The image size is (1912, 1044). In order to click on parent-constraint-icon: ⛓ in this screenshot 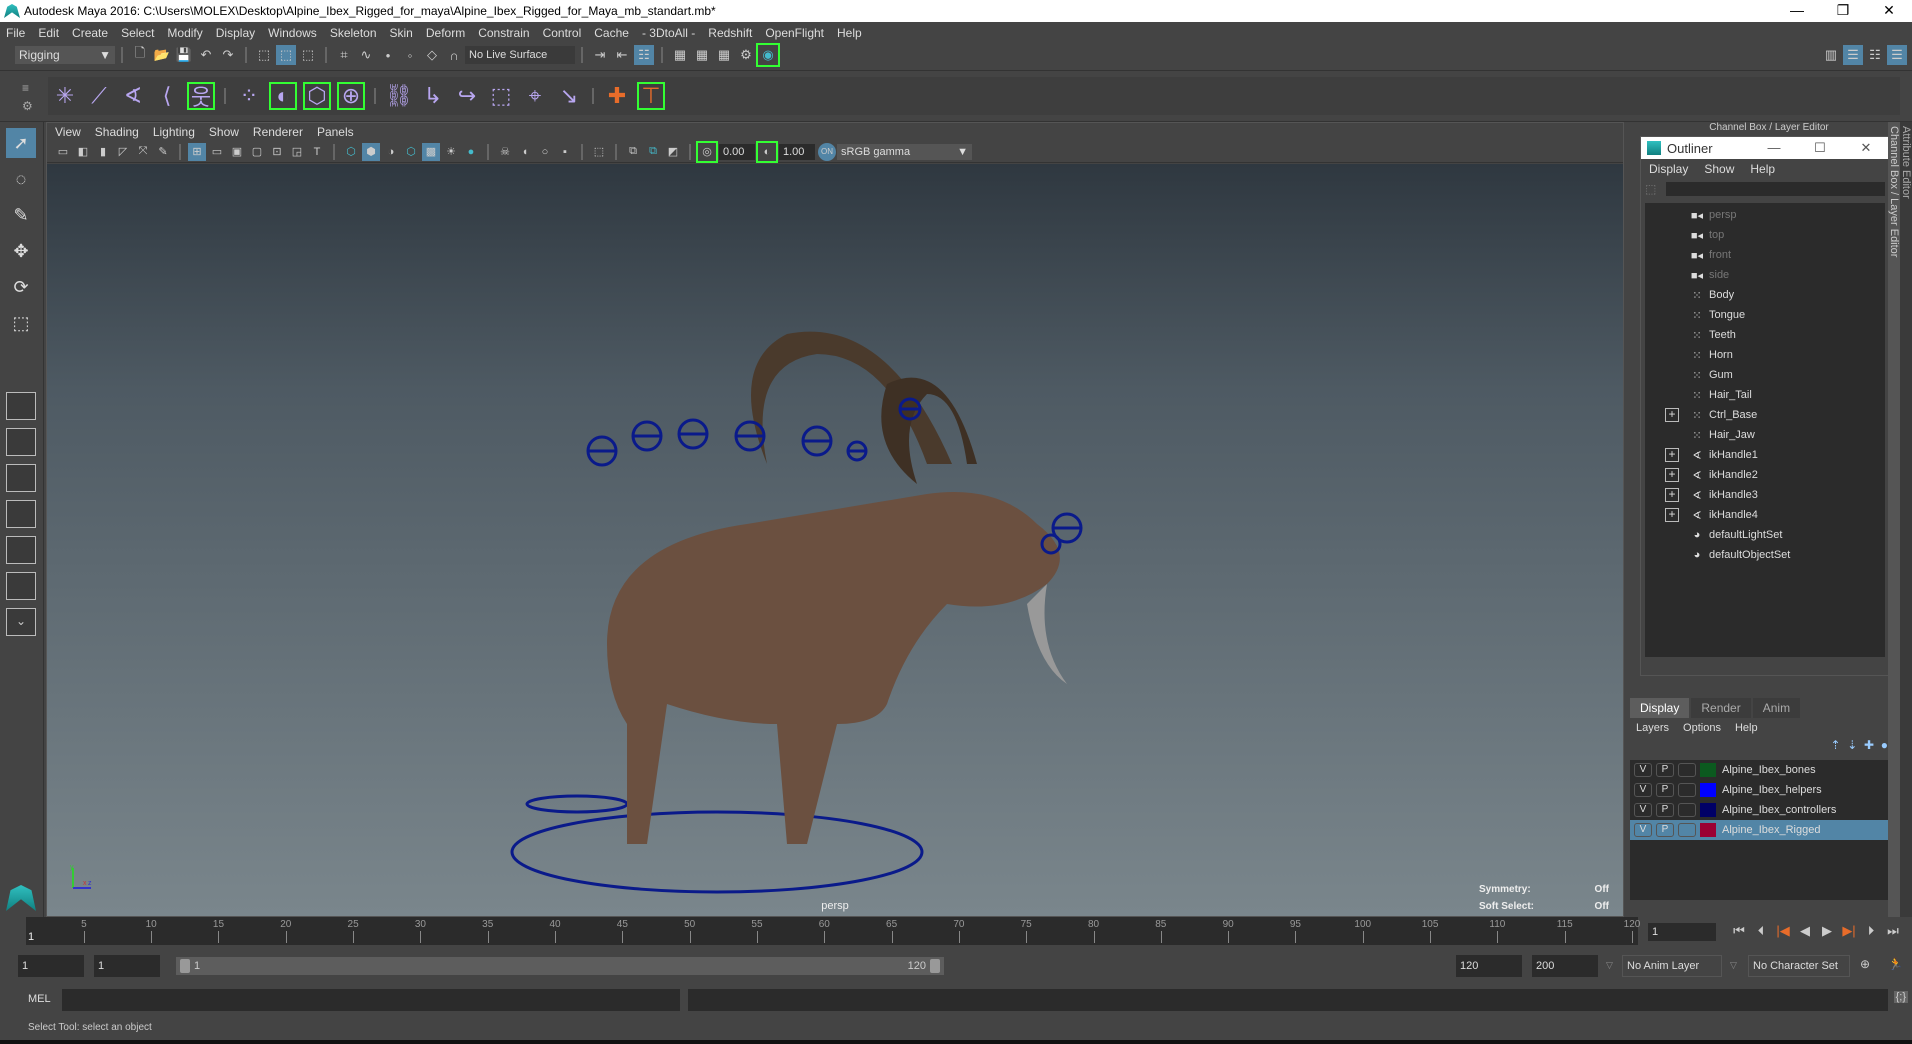, I will do `click(399, 96)`.